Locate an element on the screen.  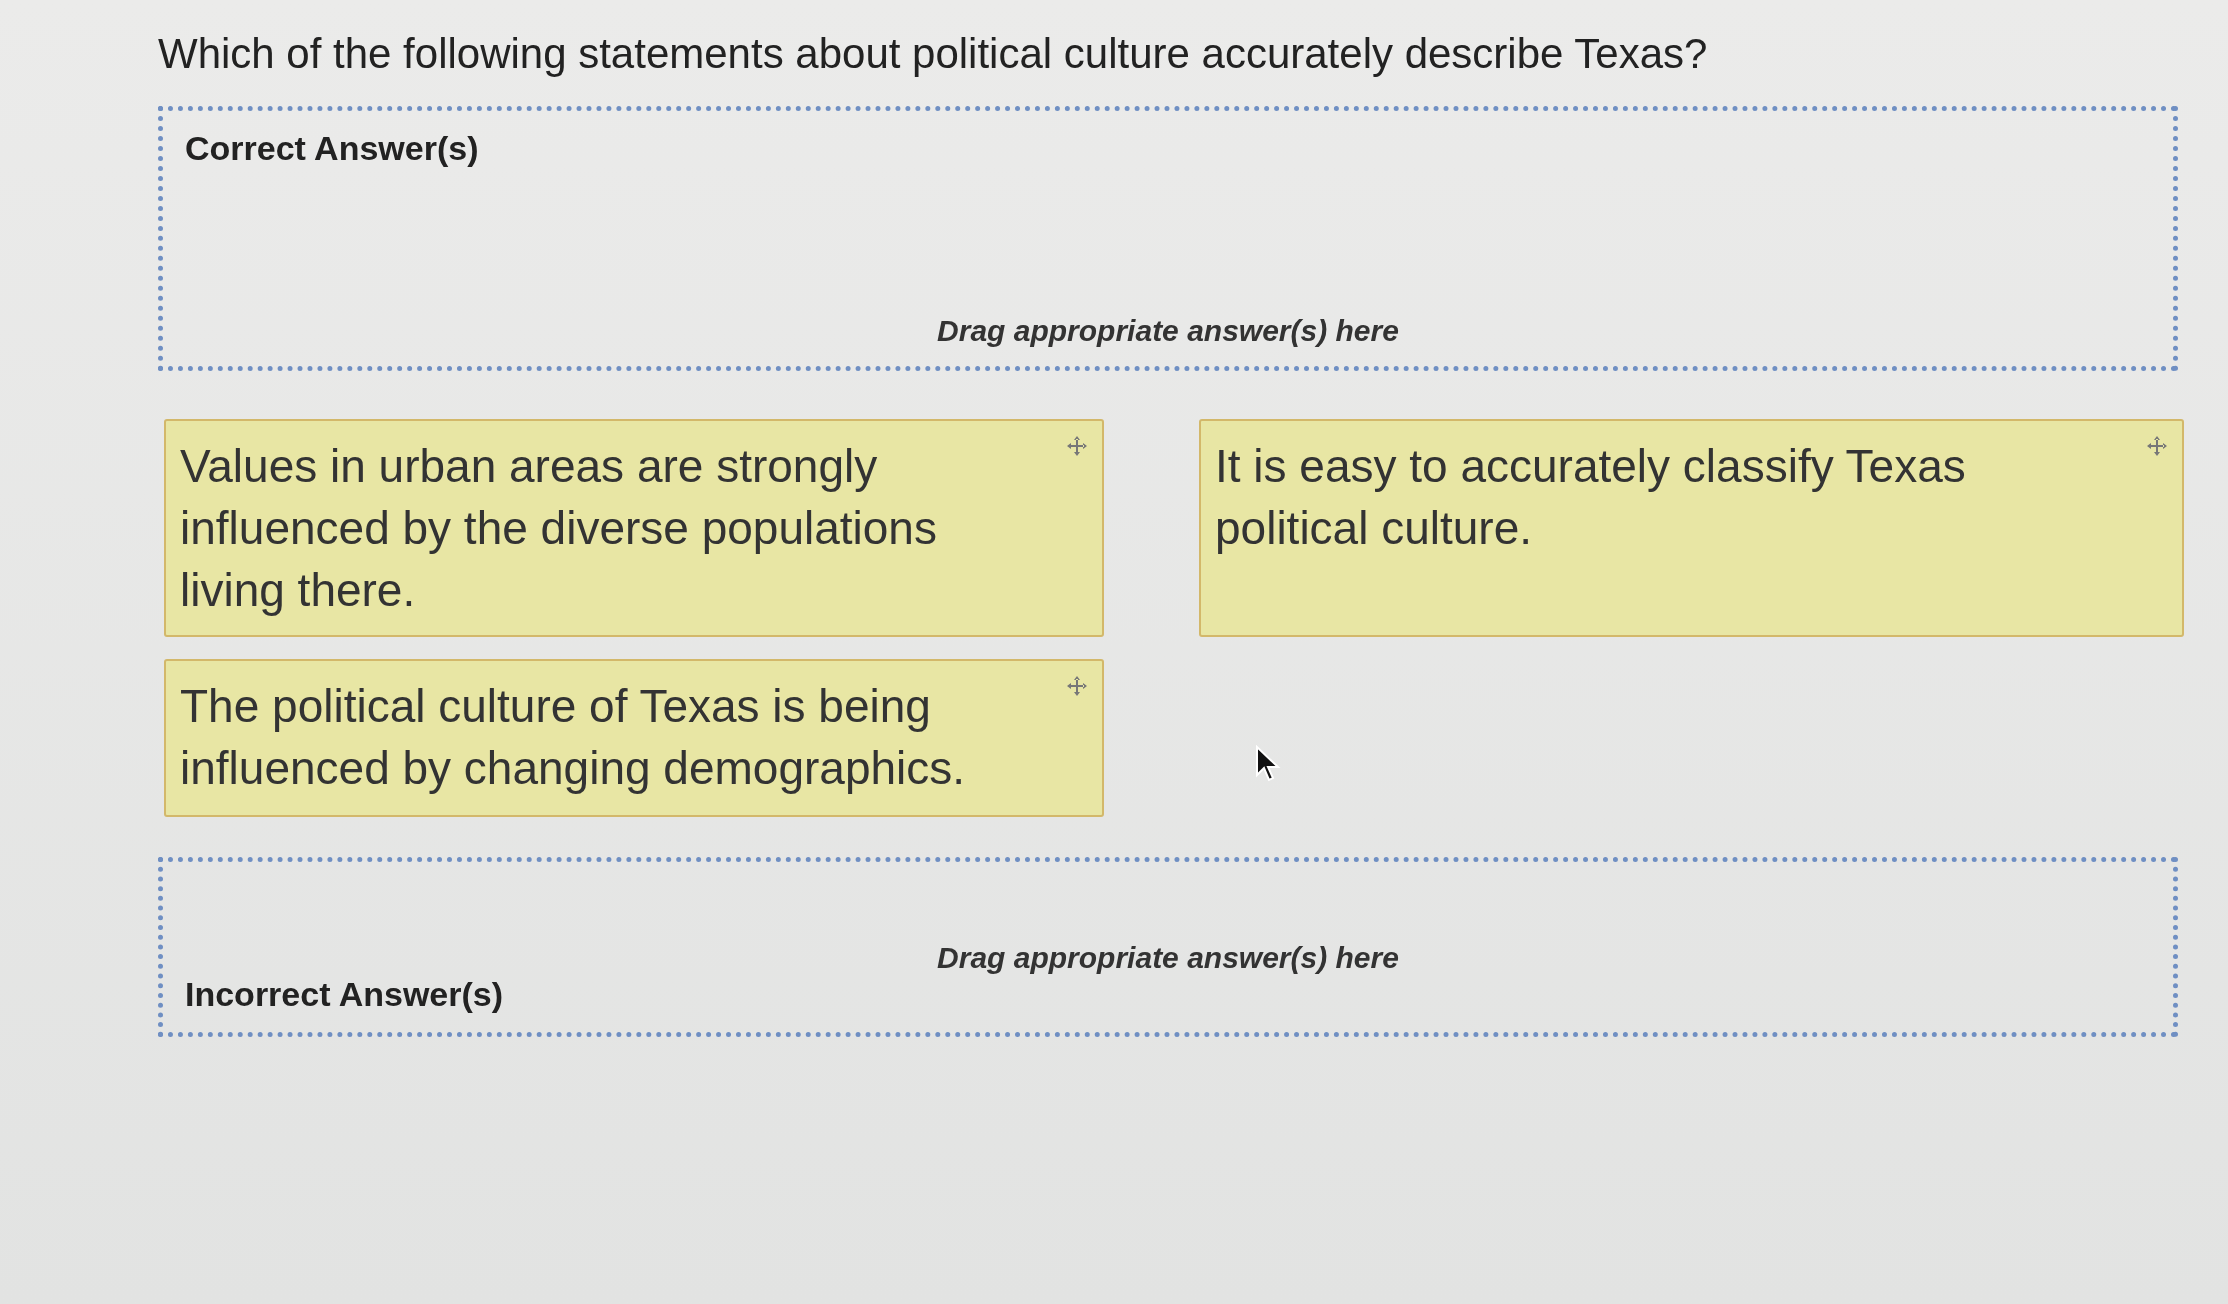
zone-label: Correct Answer(s) is located at coordinates (332, 148).